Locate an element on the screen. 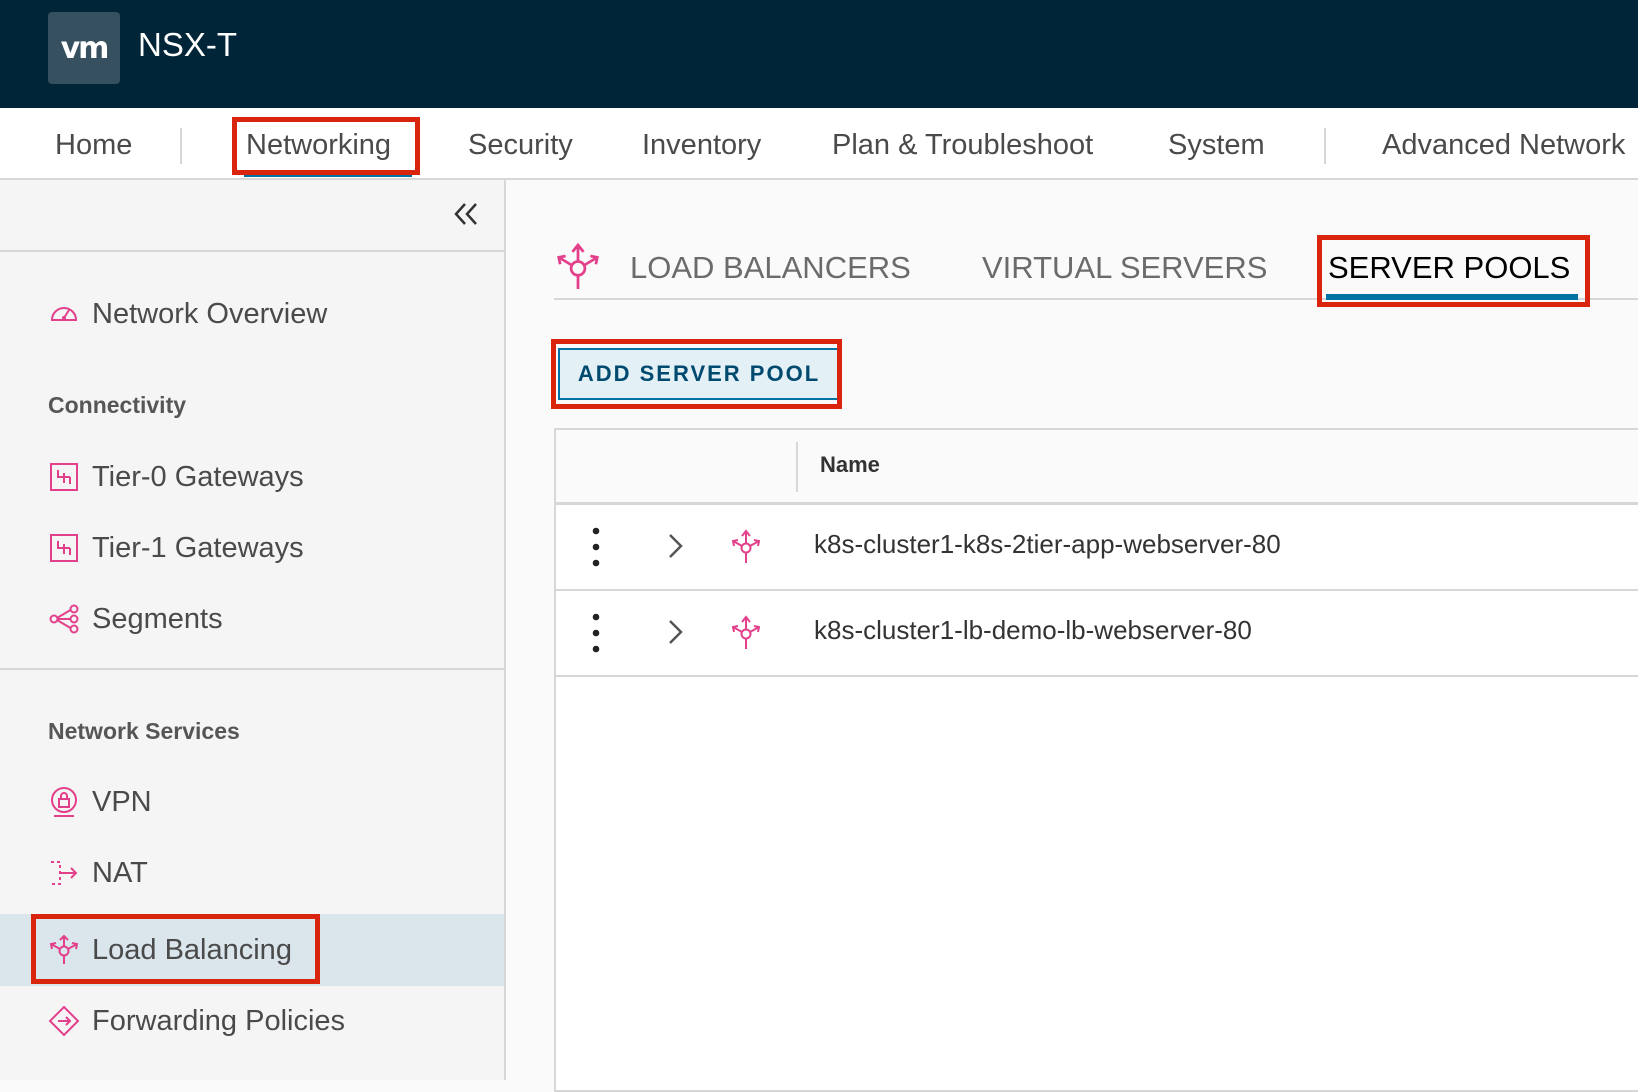  section-heading-network-services: Network Services is located at coordinates (144, 731).